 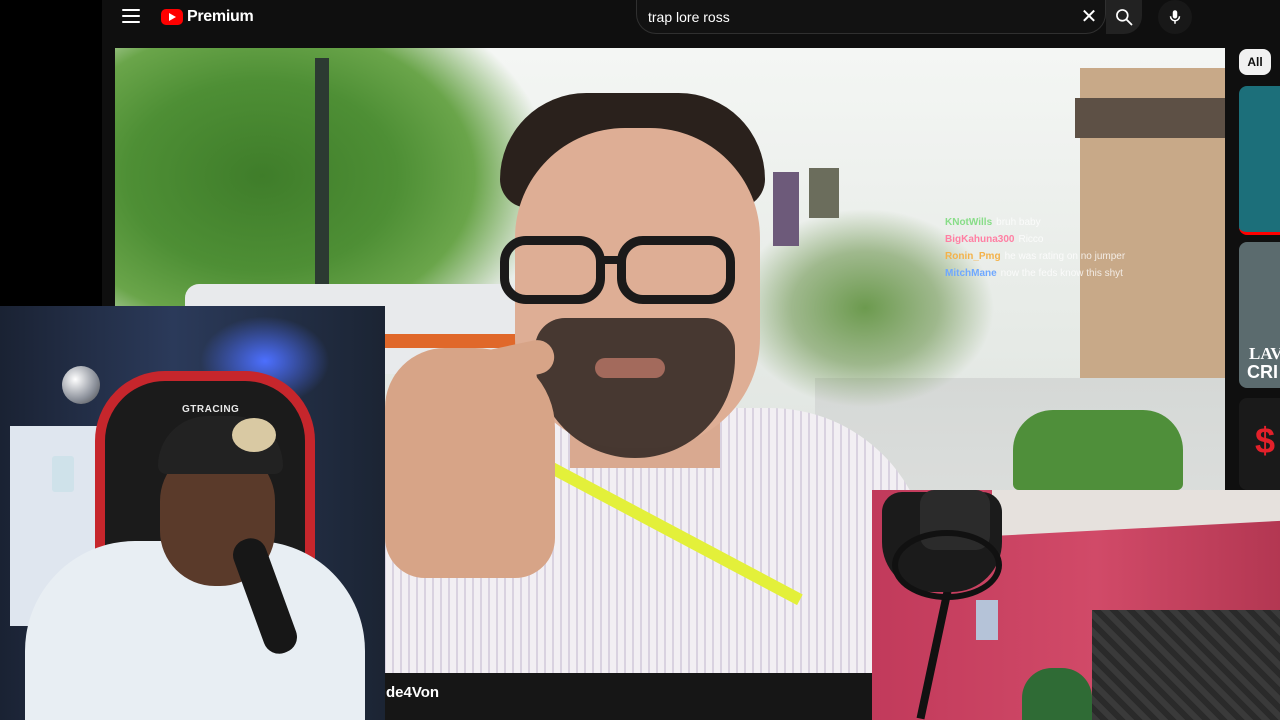 I want to click on gaming-chair-brand: GTRACING, so click(x=211, y=409).